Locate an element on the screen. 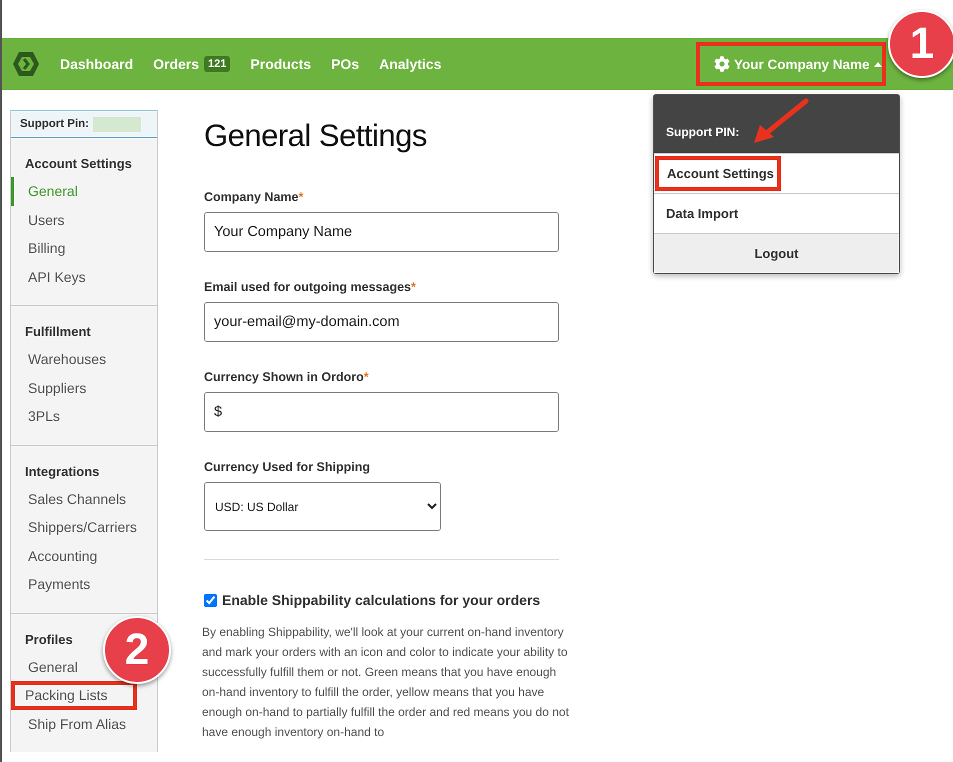 This screenshot has height=762, width=953. text-field: your-email@my-domain.com is located at coordinates (381, 322).